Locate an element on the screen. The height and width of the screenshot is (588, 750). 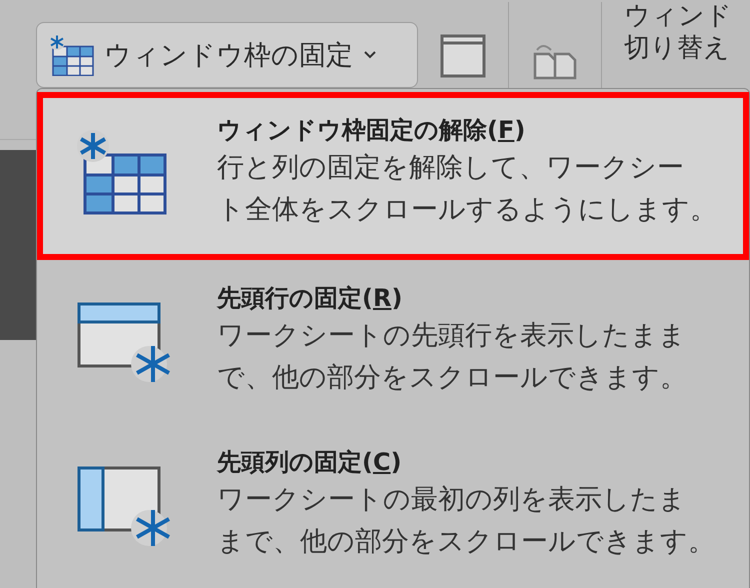
menu-item-title: 先頭列の固定(C) is located at coordinates (309, 462).